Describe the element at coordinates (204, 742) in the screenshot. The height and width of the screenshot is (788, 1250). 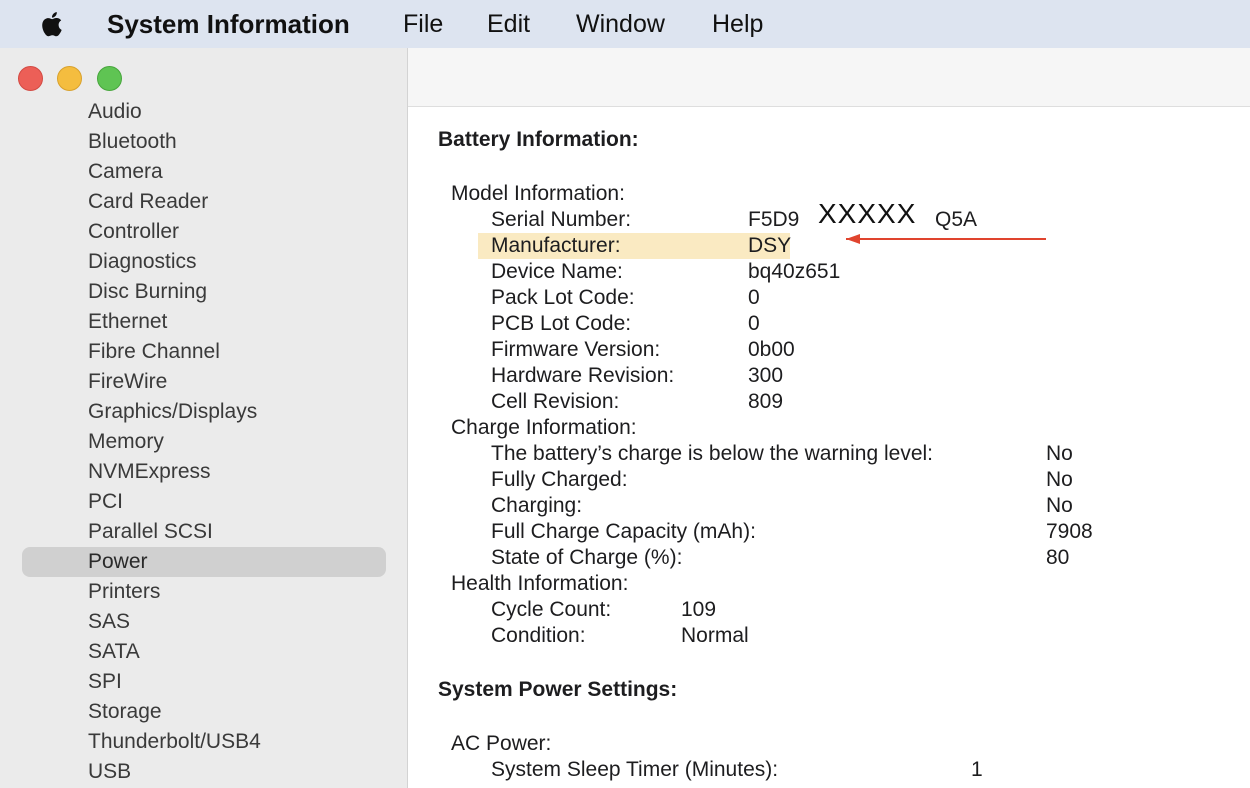
I see `sidebar-item-thunderbolt-usb4: Thunderbolt/USB4` at that location.